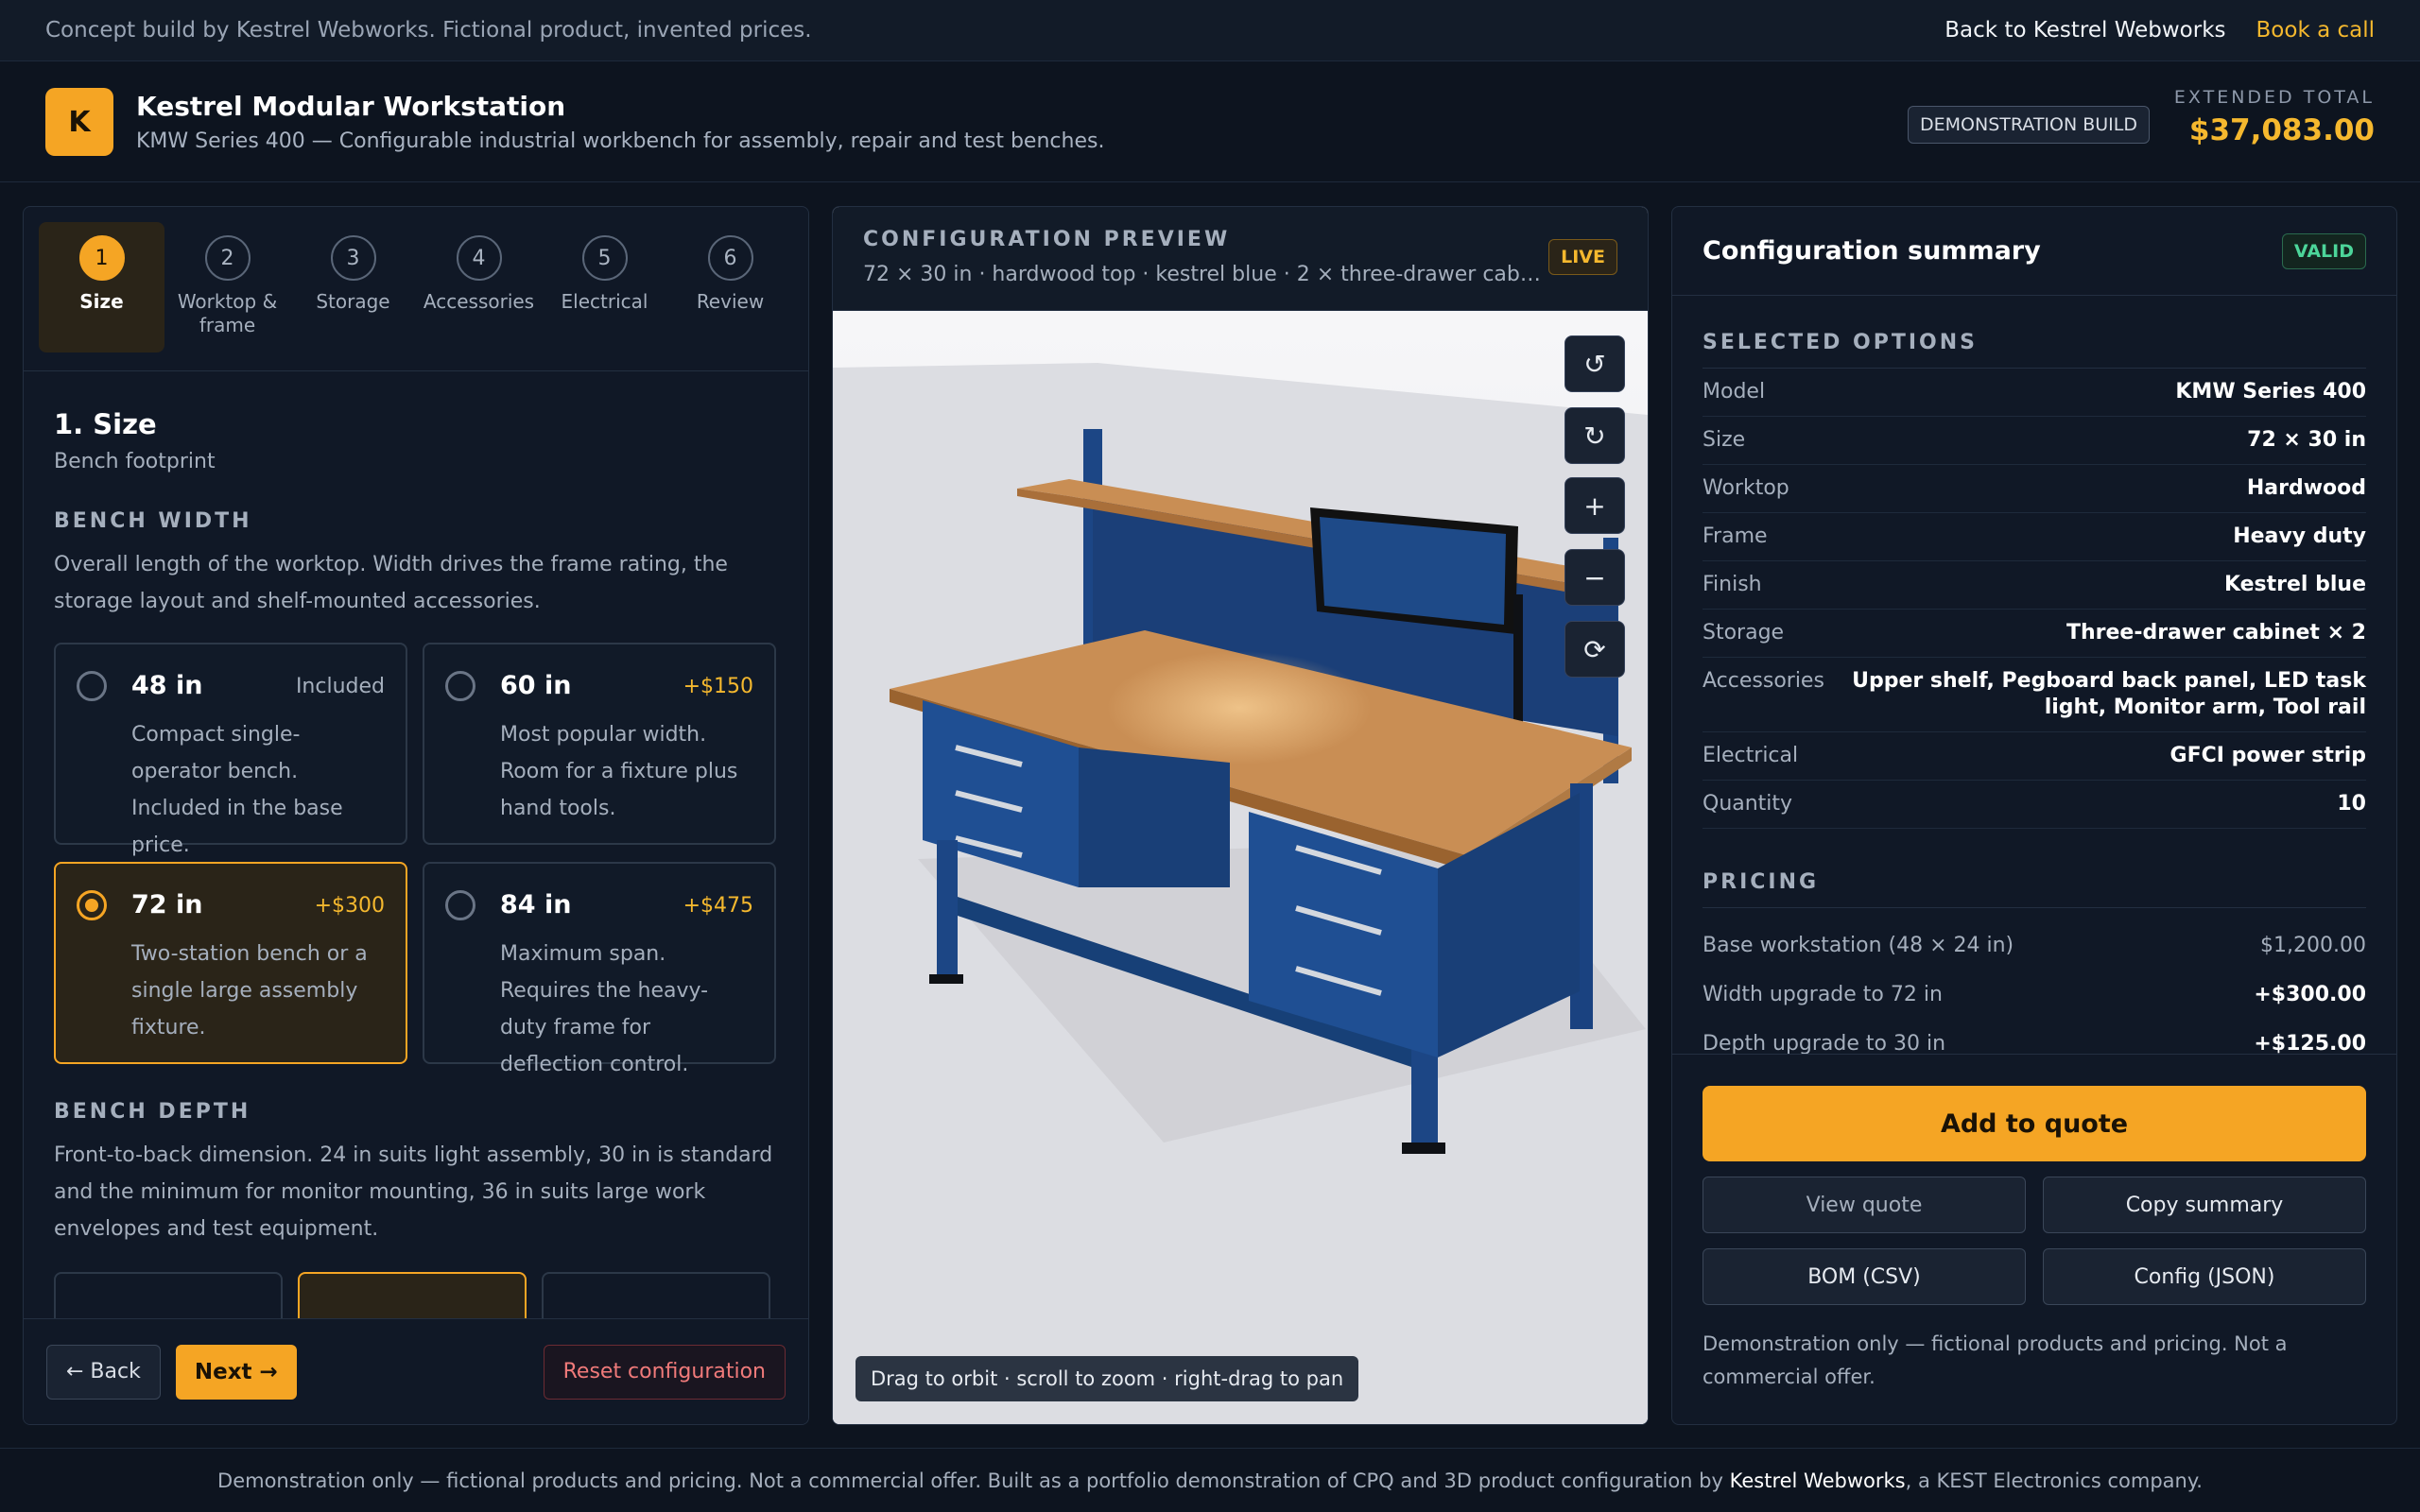 The width and height of the screenshot is (2420, 1512). What do you see at coordinates (604, 287) in the screenshot?
I see `tab-electrical: 5 Electrical` at bounding box center [604, 287].